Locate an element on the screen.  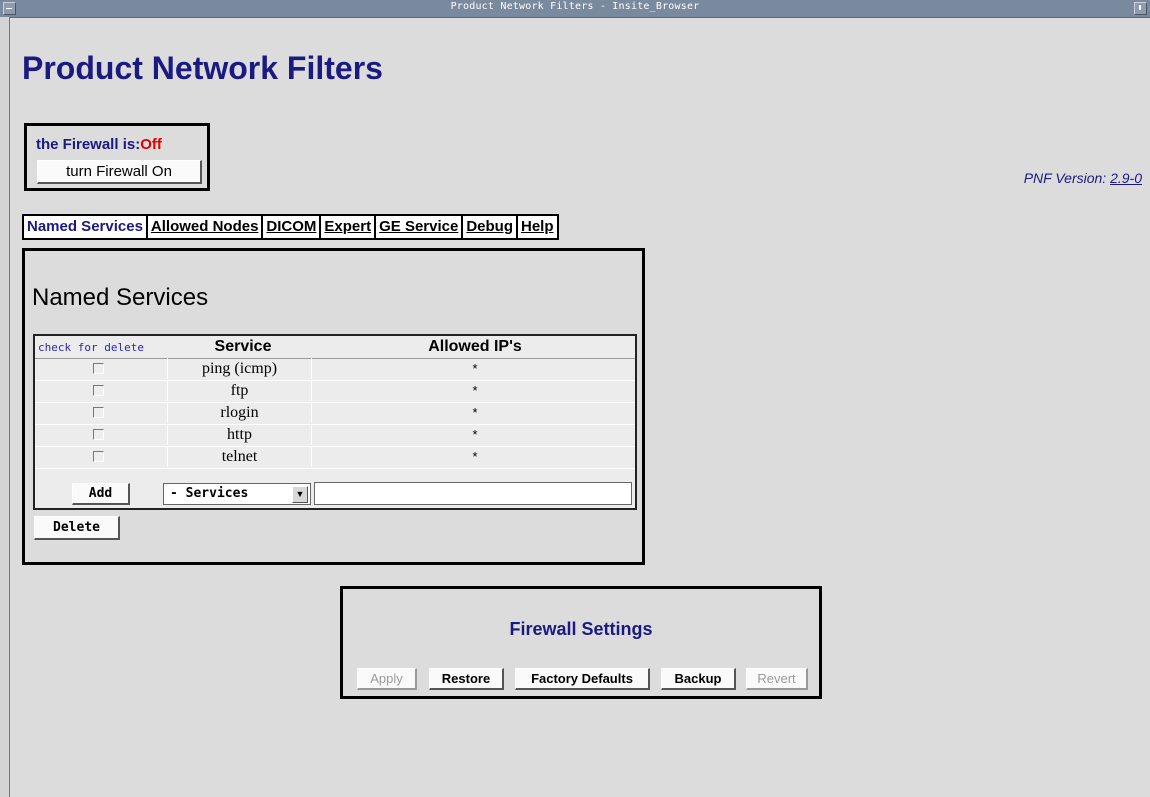
service-cell: rlogin is located at coordinates (239, 412).